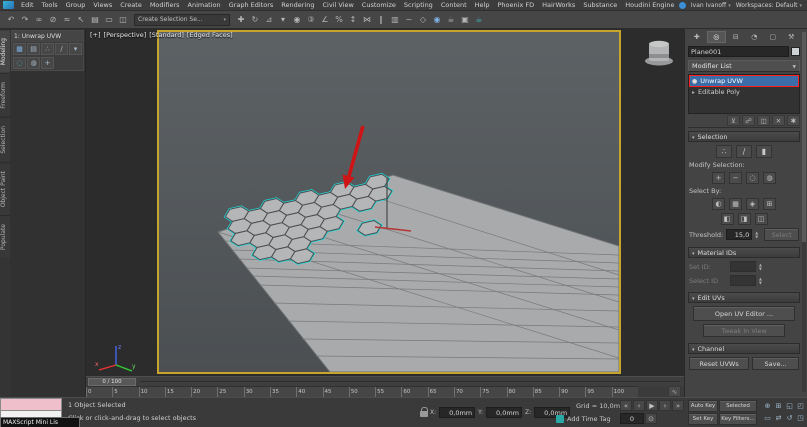 This screenshot has width=807, height=427. I want to click on qp-loop-icon: ◌, so click(19, 63).